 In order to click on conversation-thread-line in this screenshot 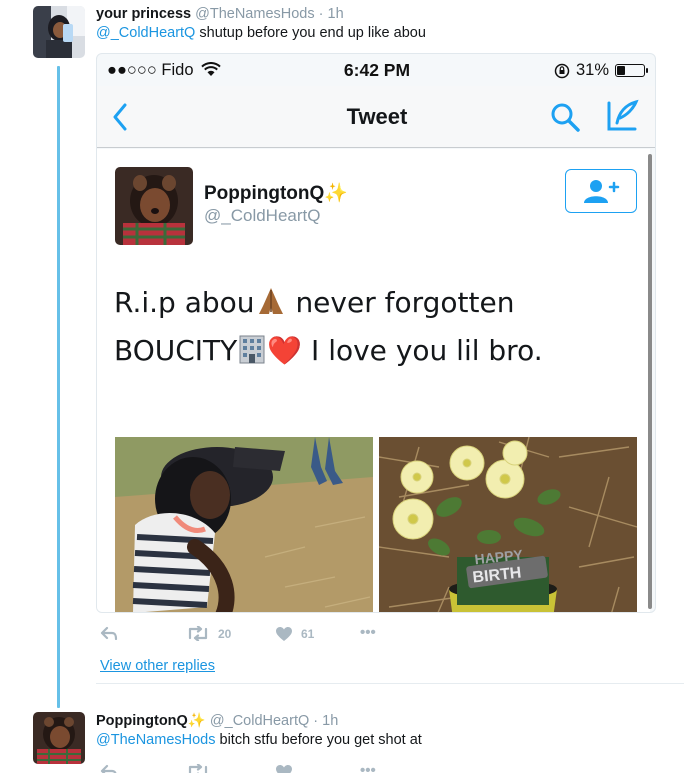, I will do `click(58, 387)`.